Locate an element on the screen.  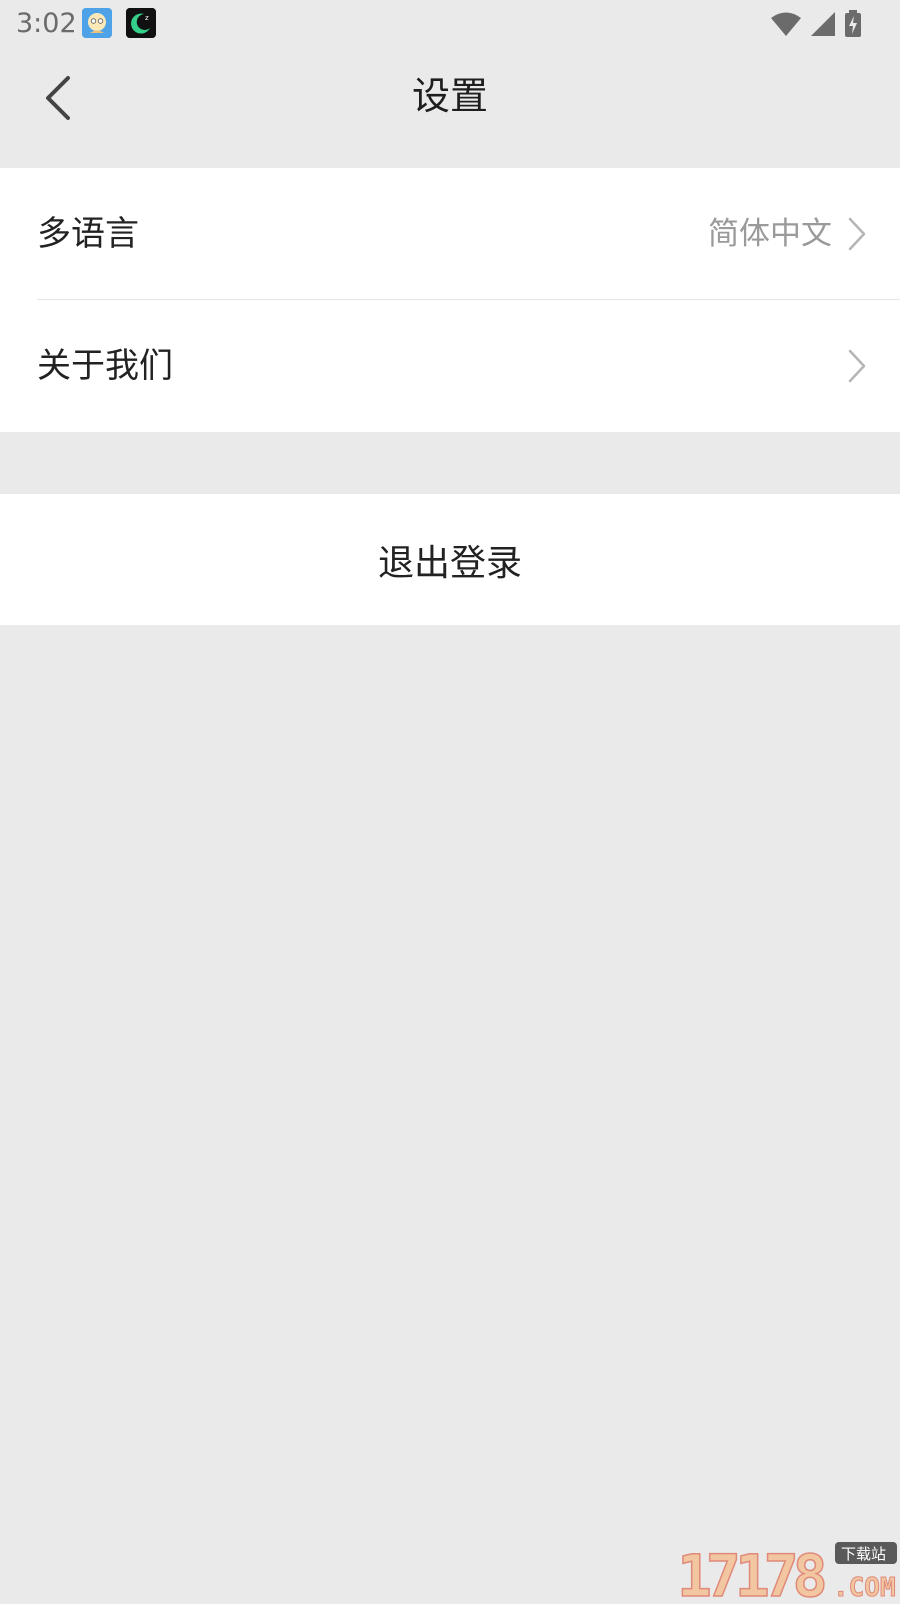
settings-row-value: 简体中文 is located at coordinates (770, 234).